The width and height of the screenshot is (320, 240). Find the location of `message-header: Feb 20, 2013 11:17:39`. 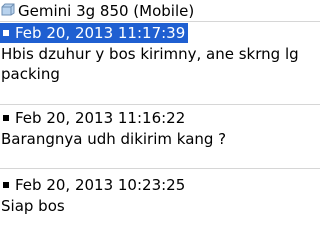

message-header: Feb 20, 2013 11:17:39 is located at coordinates (160, 33).